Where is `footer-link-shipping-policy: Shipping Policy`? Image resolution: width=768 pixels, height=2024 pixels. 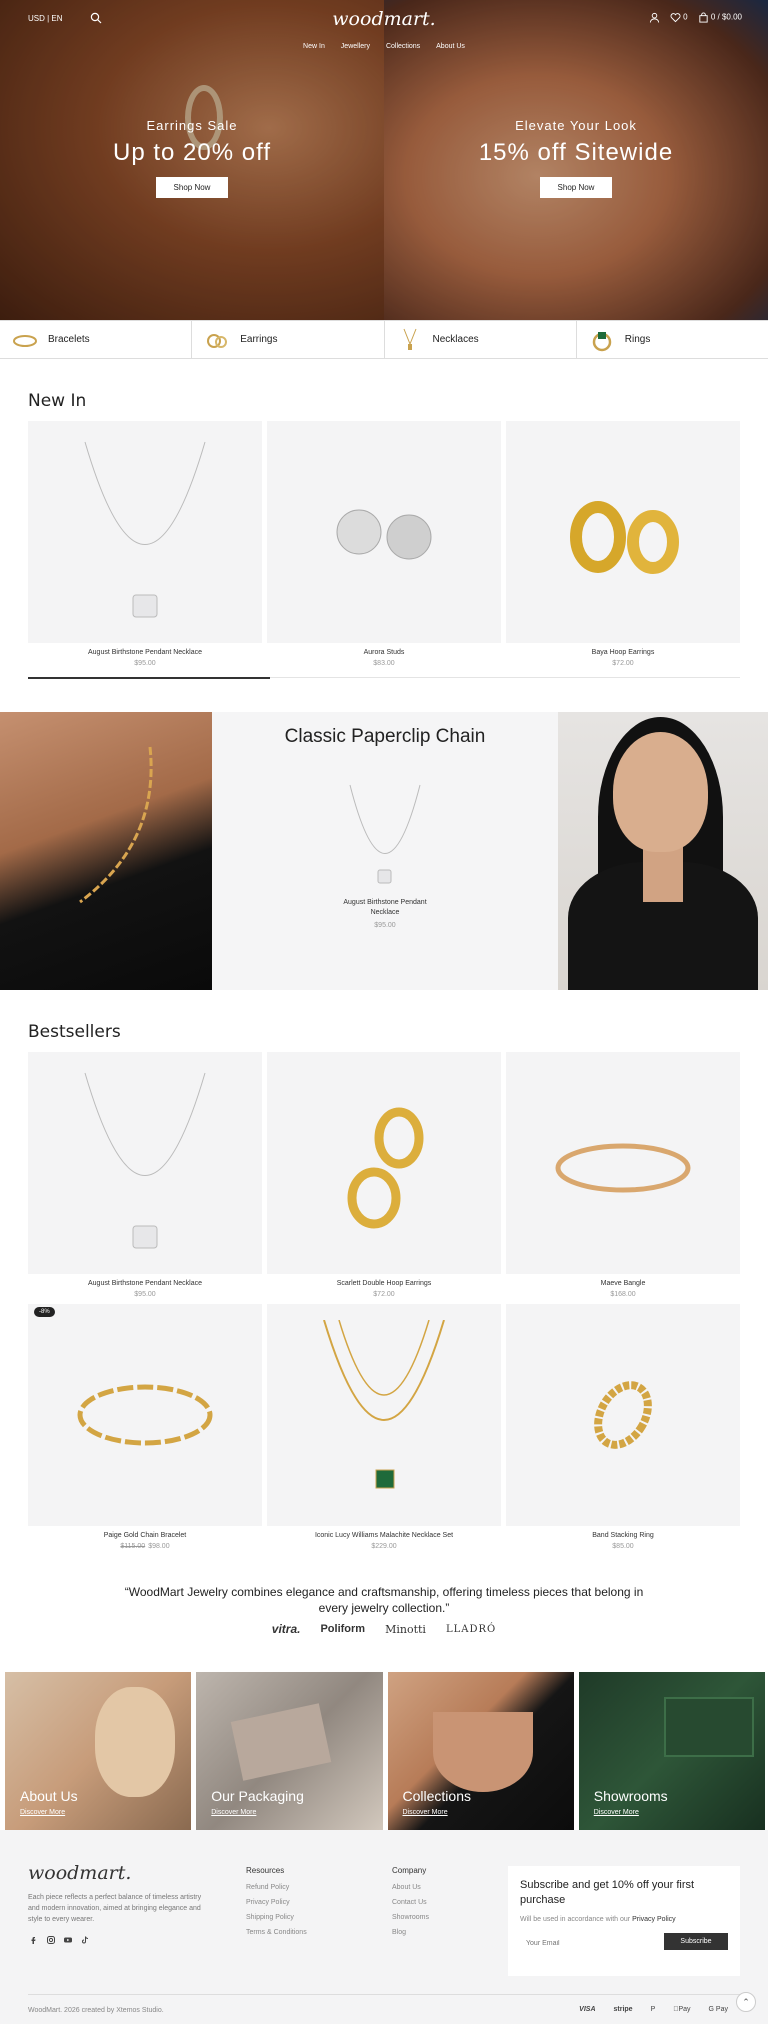 footer-link-shipping-policy: Shipping Policy is located at coordinates (276, 1917).